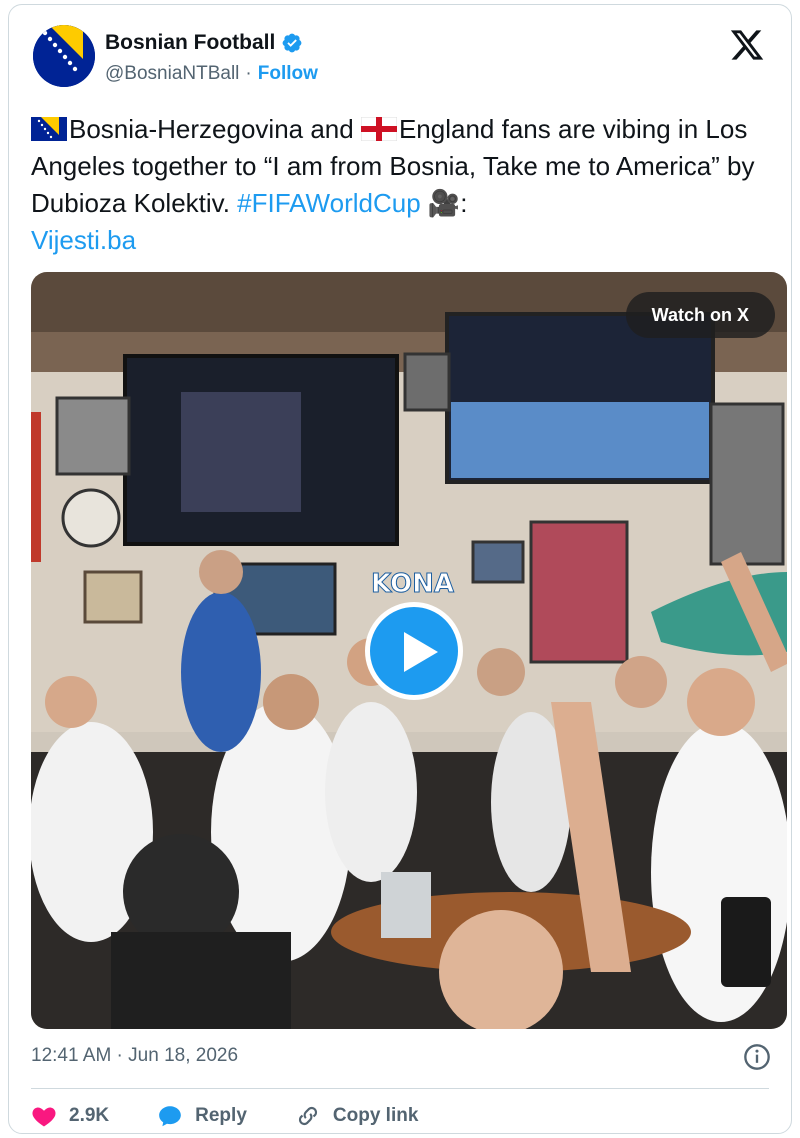 This screenshot has height=1138, width=800. Describe the element at coordinates (89, 1115) in the screenshot. I see `like-count: 2.9K` at that location.